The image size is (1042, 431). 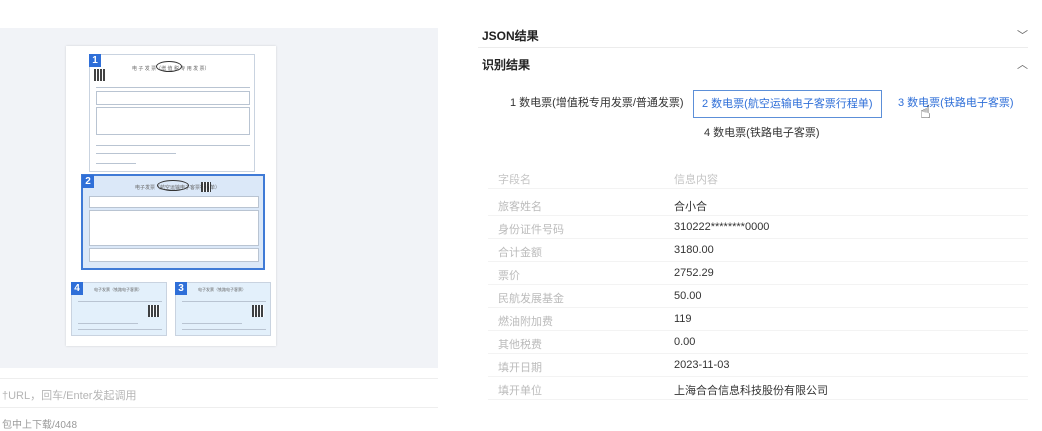 What do you see at coordinates (696, 180) in the screenshot?
I see `header-field-value: 信息内容` at bounding box center [696, 180].